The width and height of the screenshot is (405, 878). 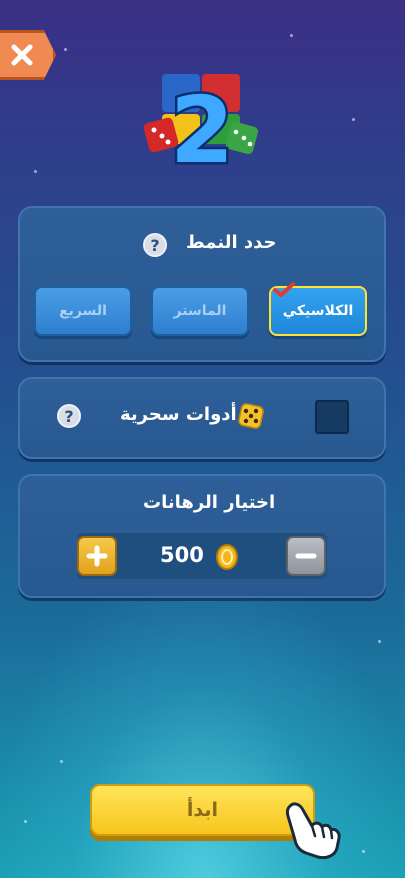 I want to click on plus-icon, so click(x=97, y=556).